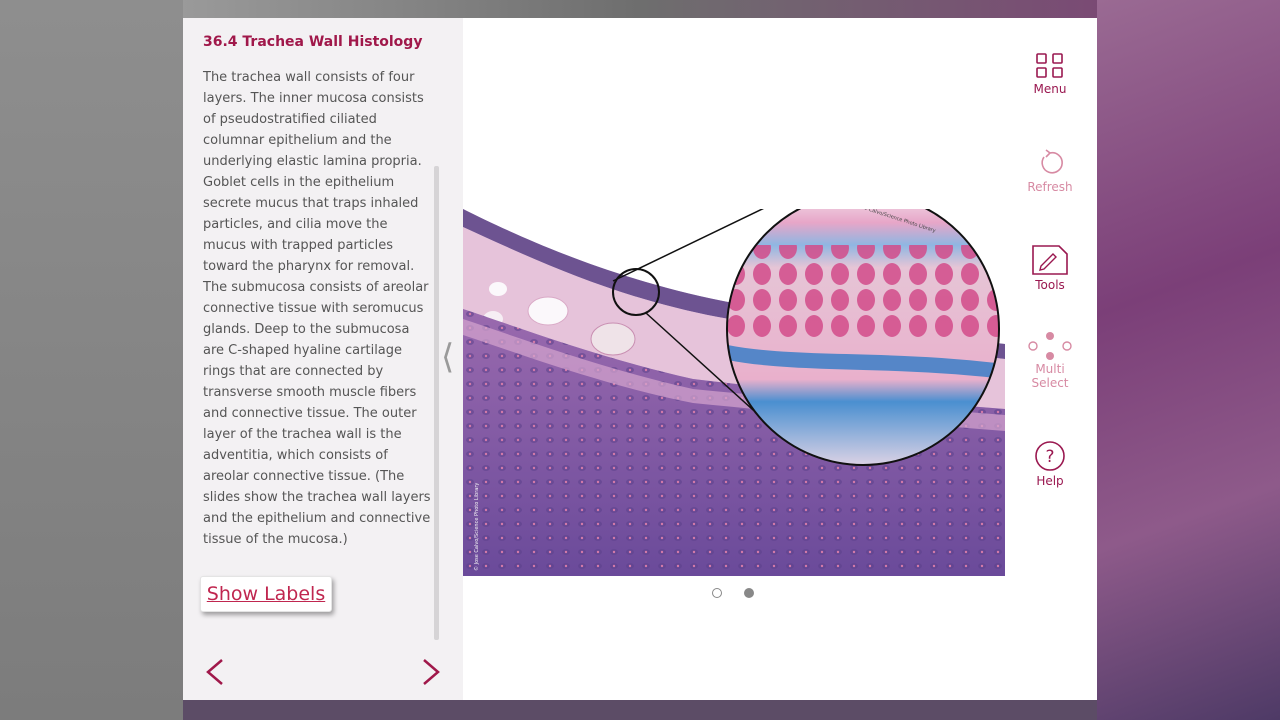 This screenshot has width=1280, height=720. I want to click on multi-select-label-2: Select, so click(1050, 383).